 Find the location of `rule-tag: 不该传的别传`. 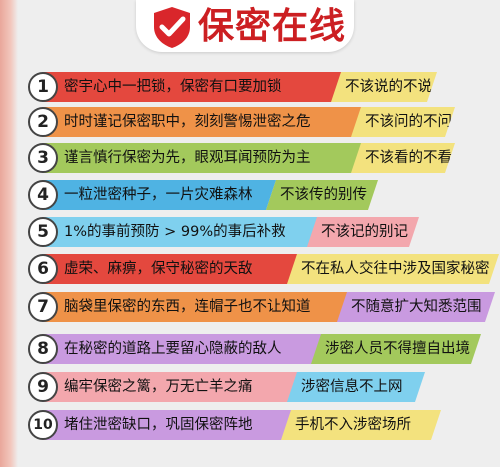

rule-tag: 不该传的别传 is located at coordinates (322, 195).